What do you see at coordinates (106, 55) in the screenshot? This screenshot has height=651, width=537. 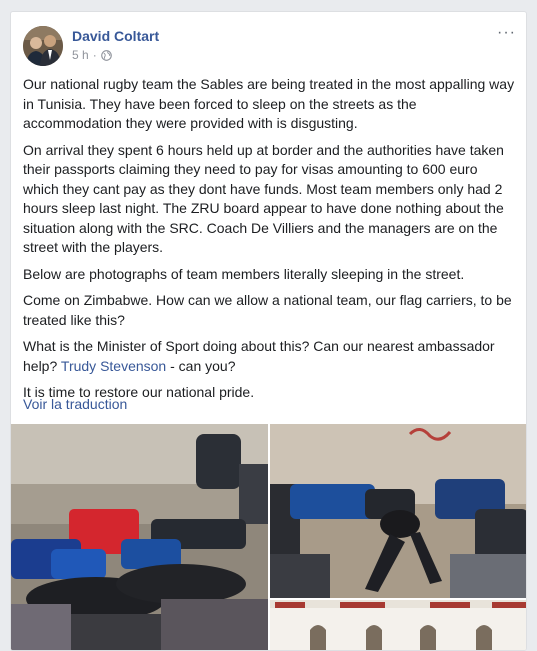 I see `globe-icon` at bounding box center [106, 55].